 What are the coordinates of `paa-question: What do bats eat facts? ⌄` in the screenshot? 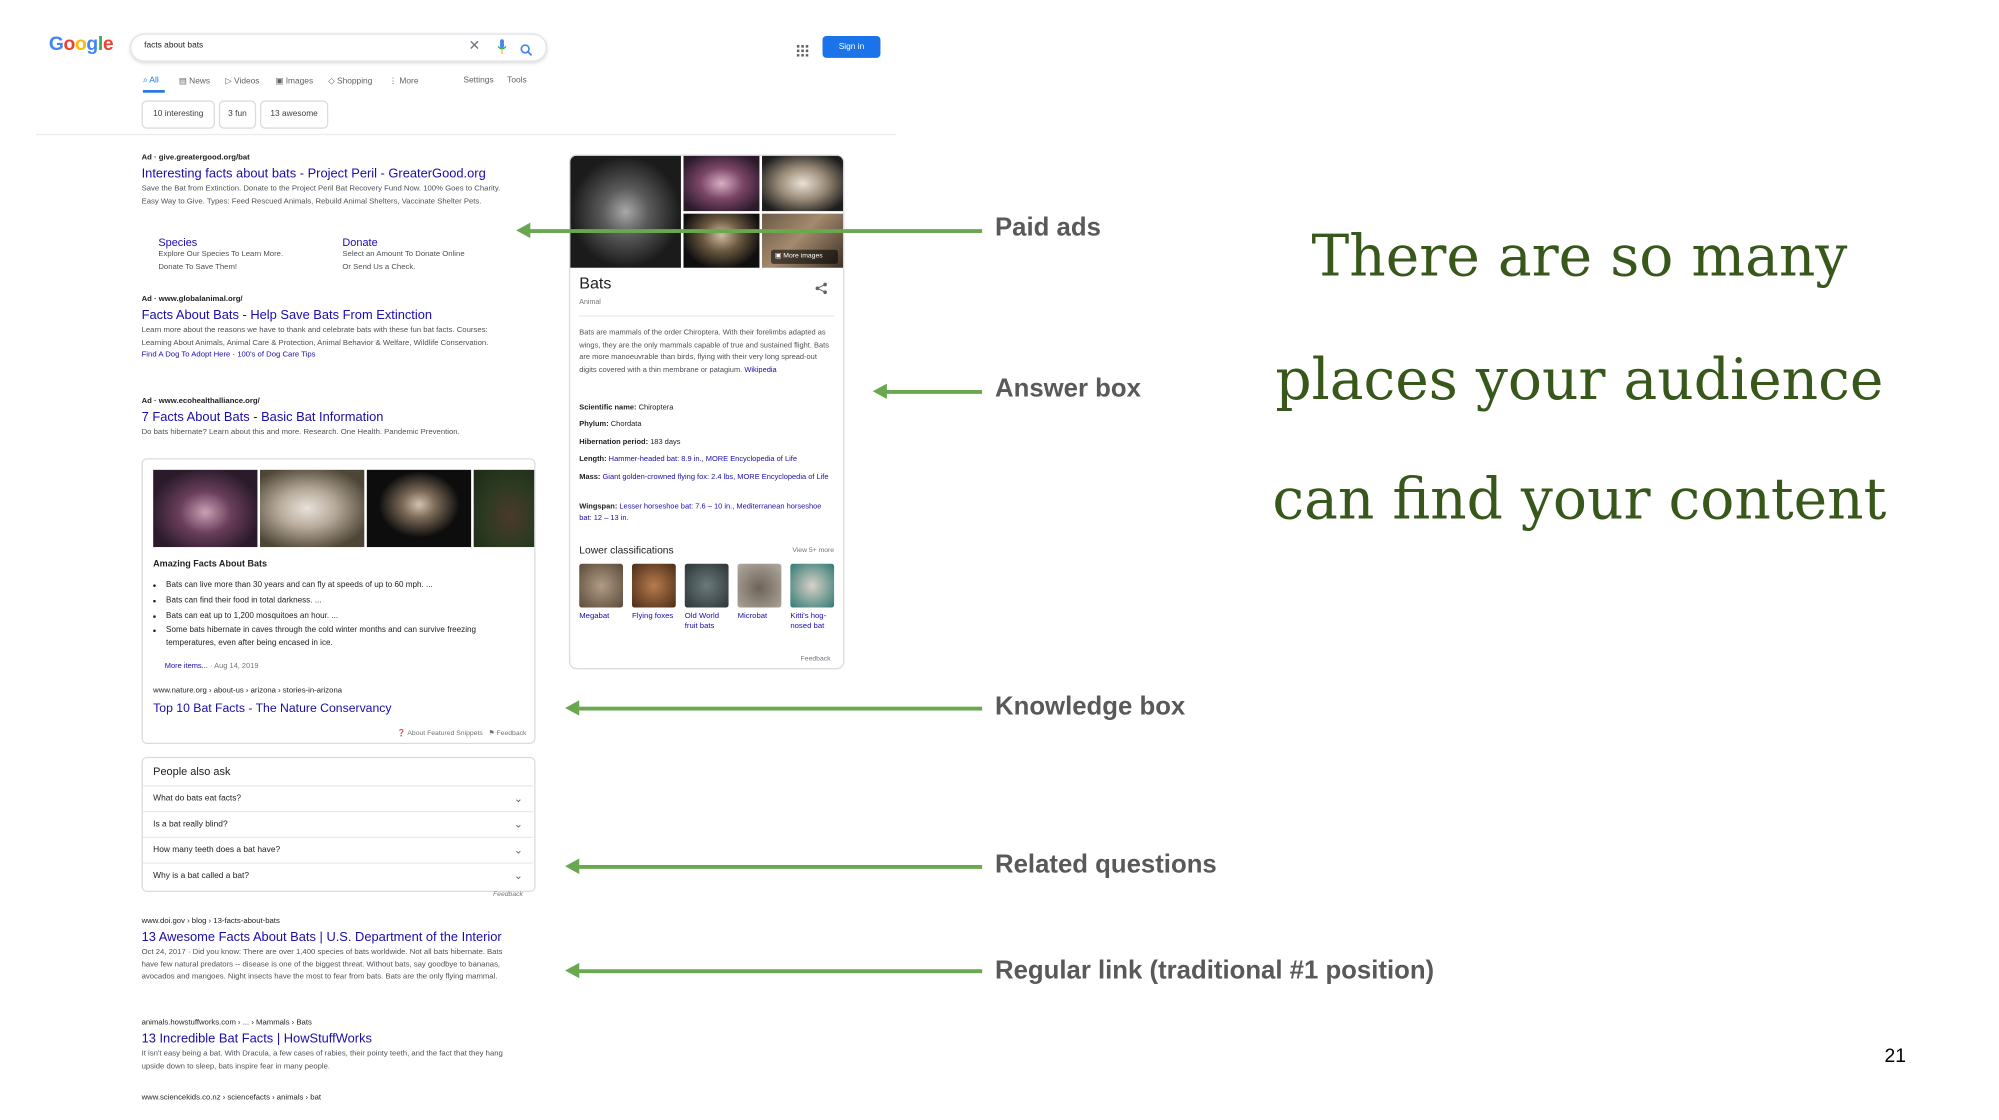 It's located at (337, 798).